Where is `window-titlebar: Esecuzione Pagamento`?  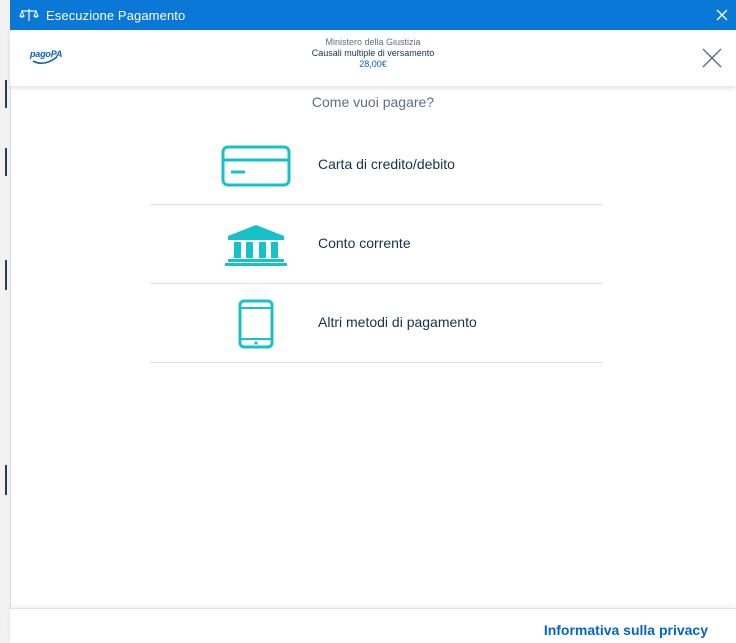
window-titlebar: Esecuzione Pagamento is located at coordinates (373, 15).